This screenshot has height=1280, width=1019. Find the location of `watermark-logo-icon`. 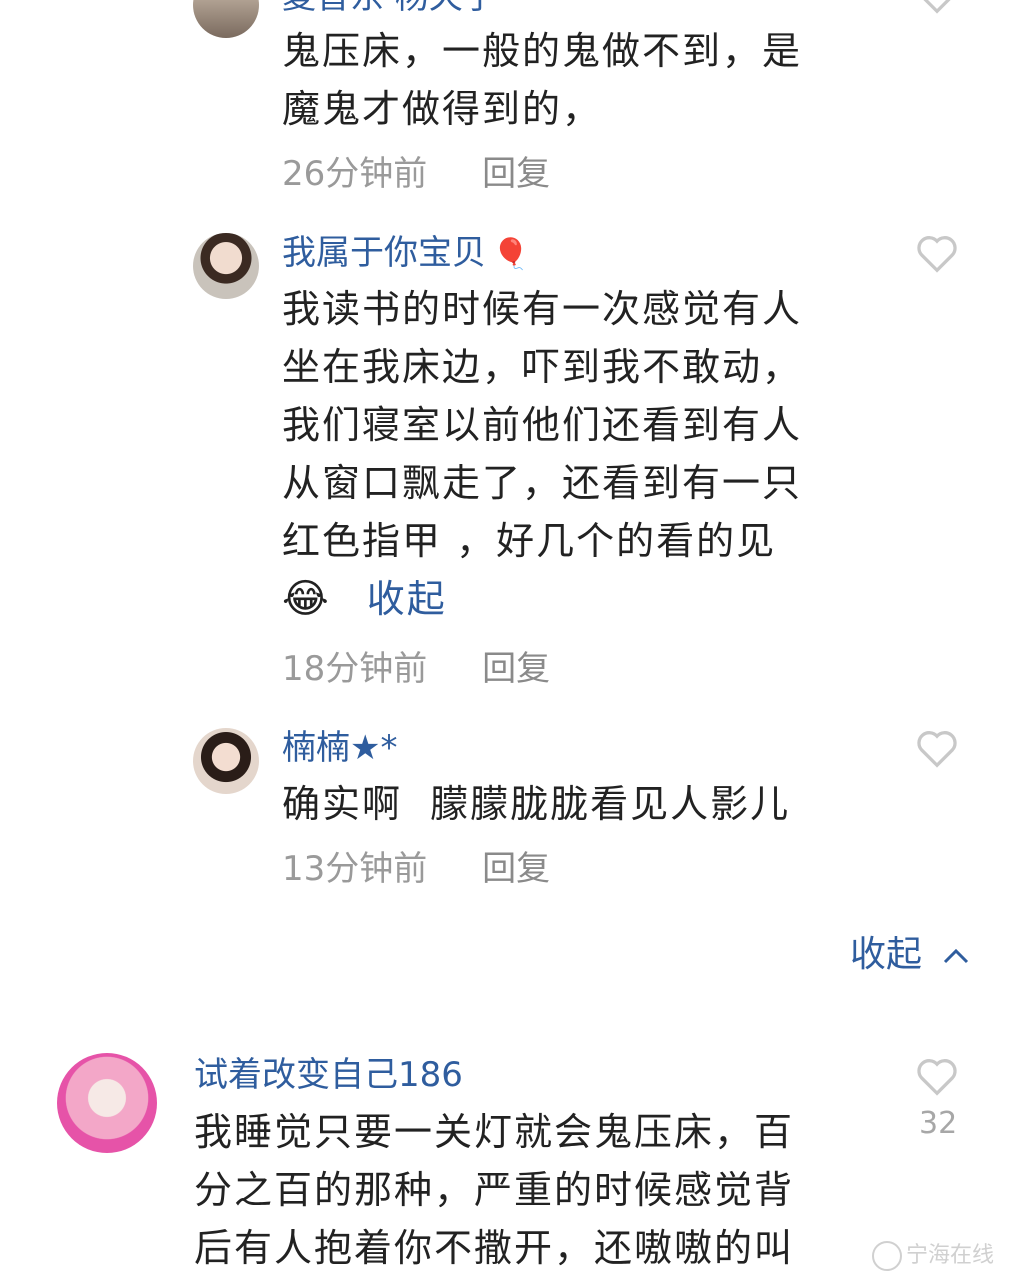

watermark-logo-icon is located at coordinates (887, 1256).